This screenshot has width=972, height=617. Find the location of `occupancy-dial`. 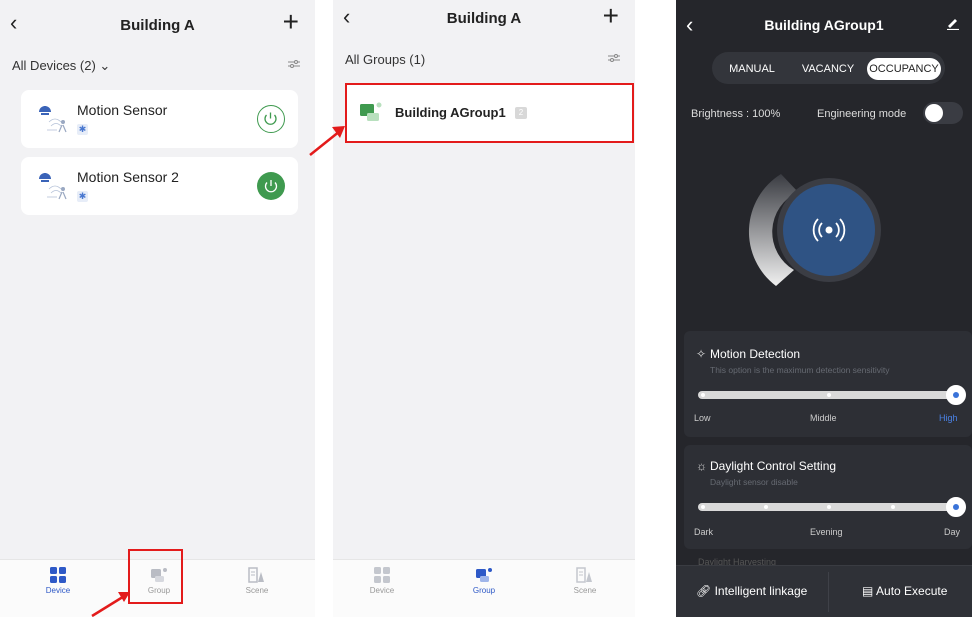

occupancy-dial is located at coordinates (826, 235).